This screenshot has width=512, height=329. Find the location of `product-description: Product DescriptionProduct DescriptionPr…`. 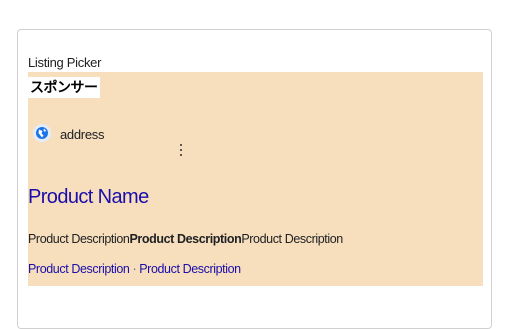

product-description: Product DescriptionProduct DescriptionPr… is located at coordinates (185, 239).